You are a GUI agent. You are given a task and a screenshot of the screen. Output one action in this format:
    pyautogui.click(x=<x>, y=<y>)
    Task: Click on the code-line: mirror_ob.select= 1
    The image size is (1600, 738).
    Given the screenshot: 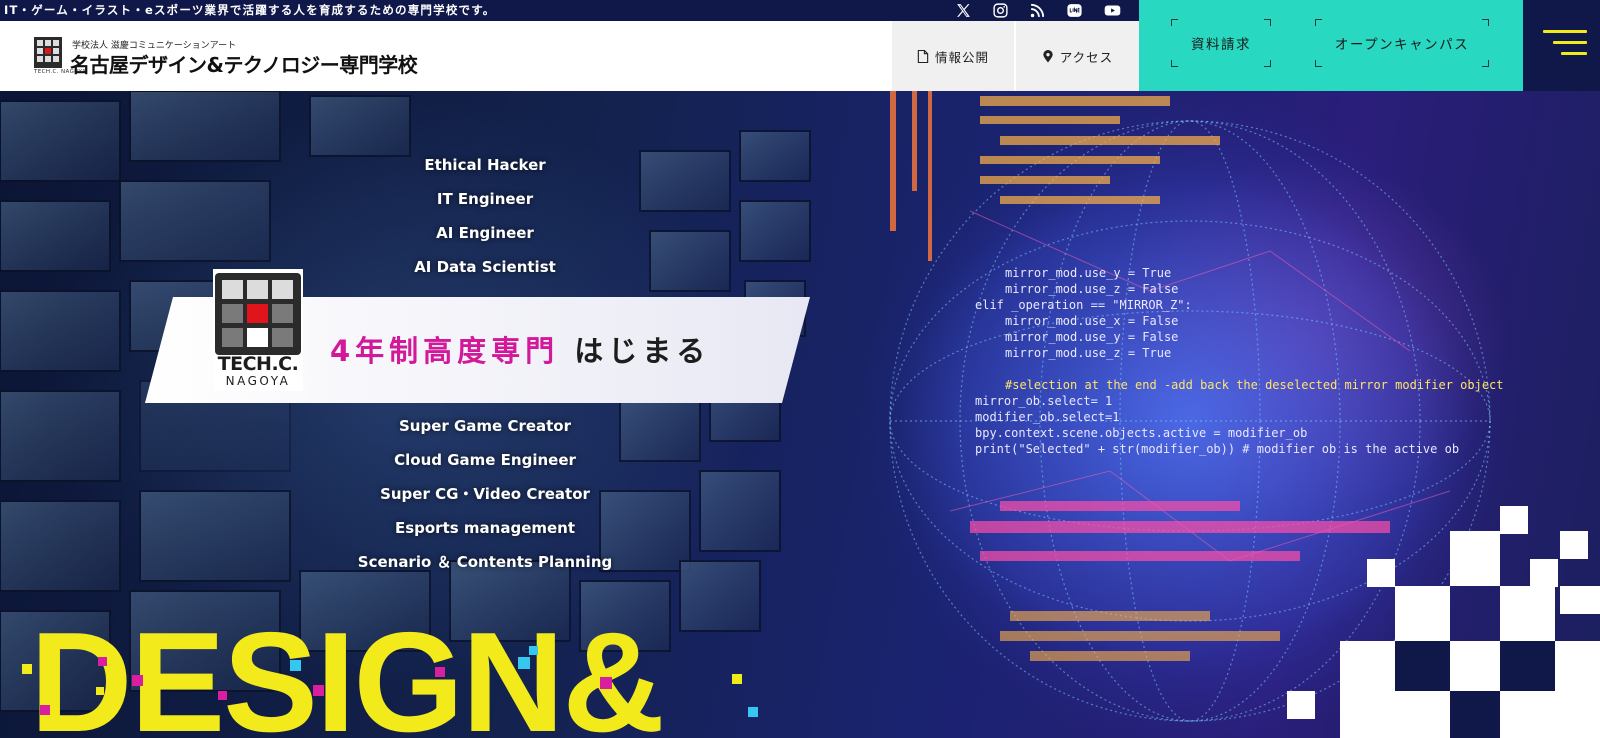 What is the action you would take?
    pyautogui.click(x=1043, y=401)
    